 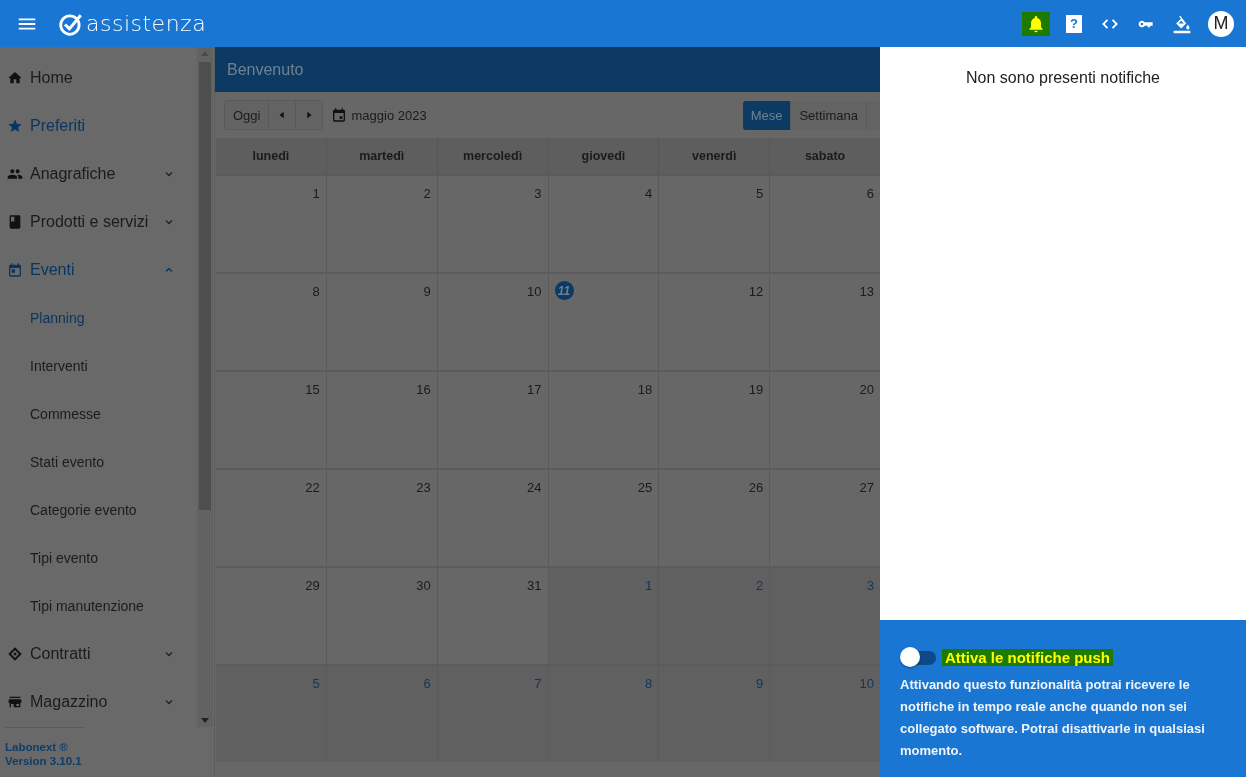 I want to click on day-number: 24, so click(x=534, y=487).